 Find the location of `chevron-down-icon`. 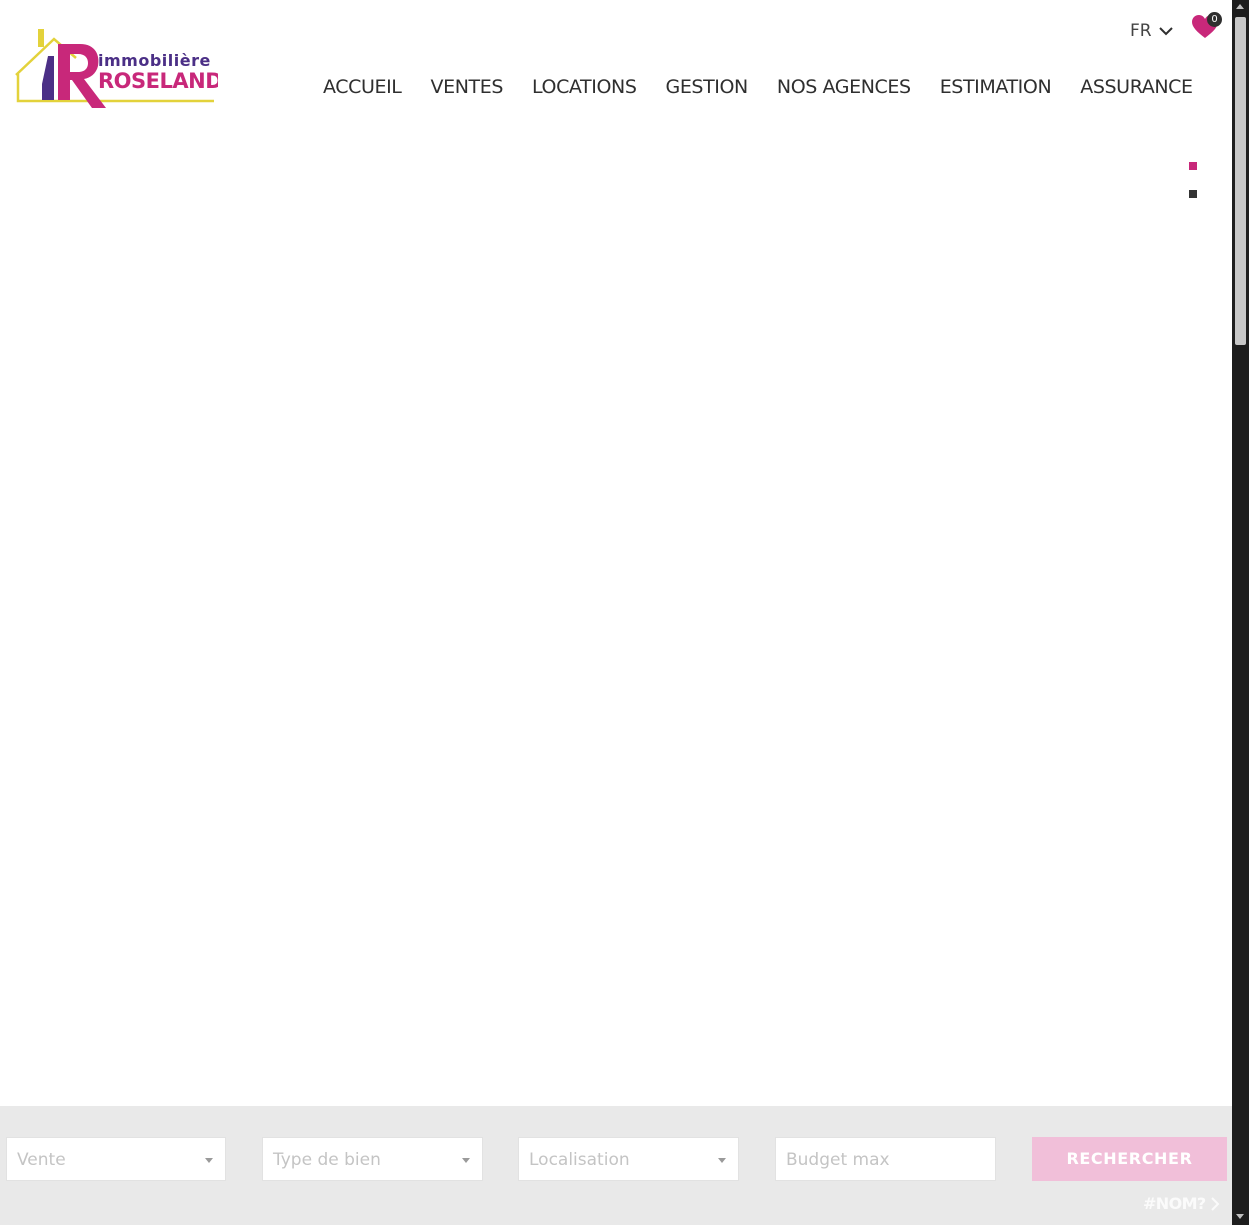

chevron-down-icon is located at coordinates (1165, 31).